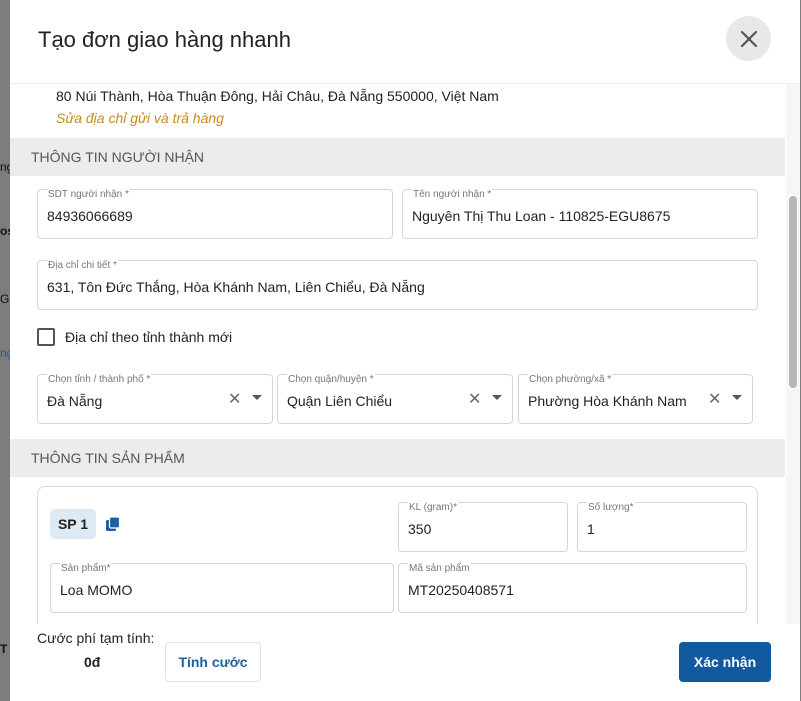  I want to click on recipient-phone-value: 84936066689, so click(90, 216).